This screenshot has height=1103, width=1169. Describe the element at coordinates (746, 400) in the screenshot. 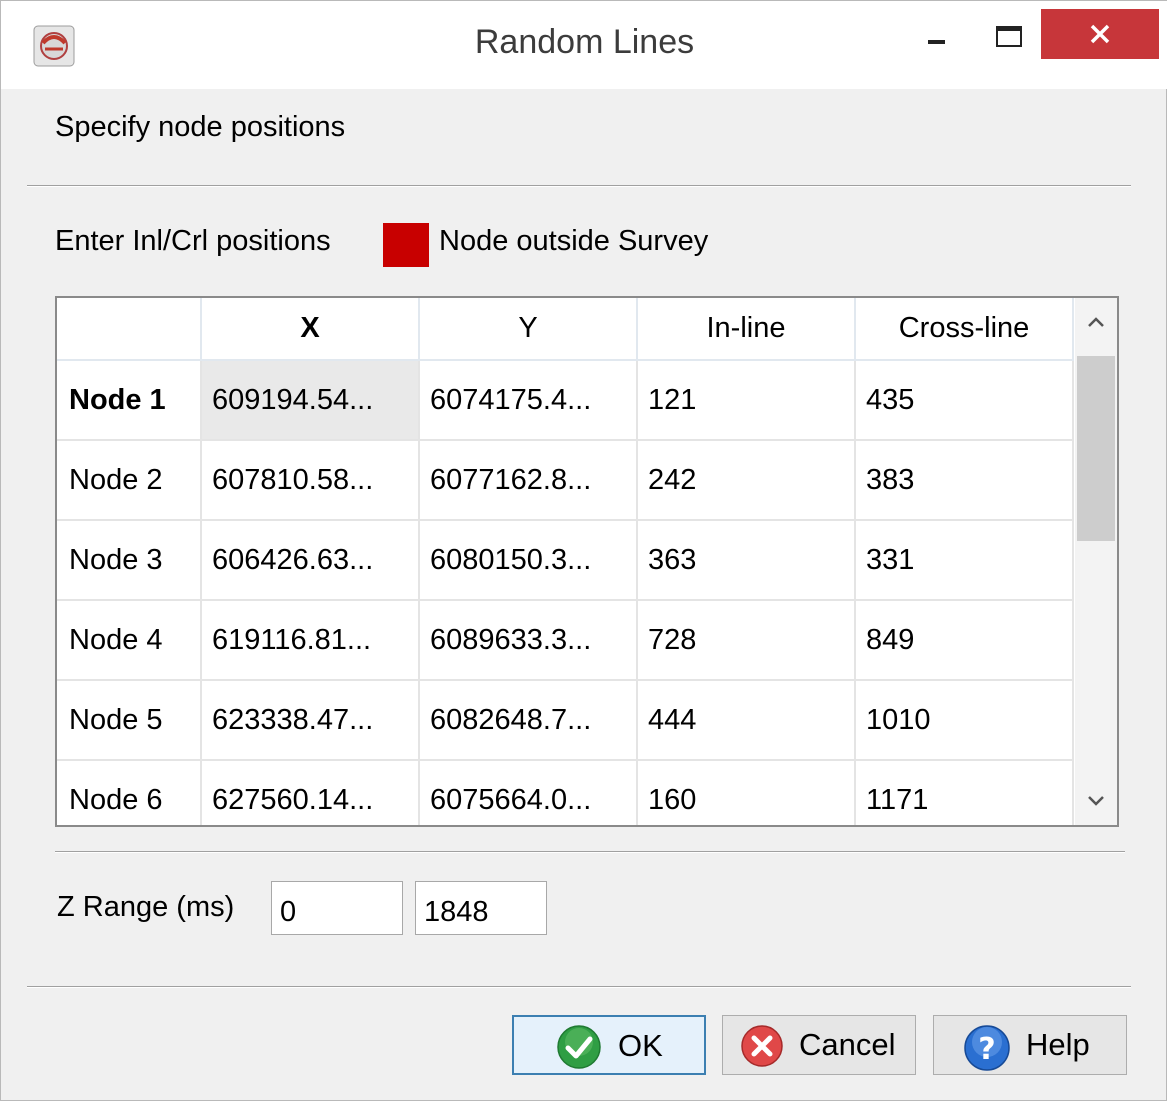

I see `cell-inline: 121` at that location.